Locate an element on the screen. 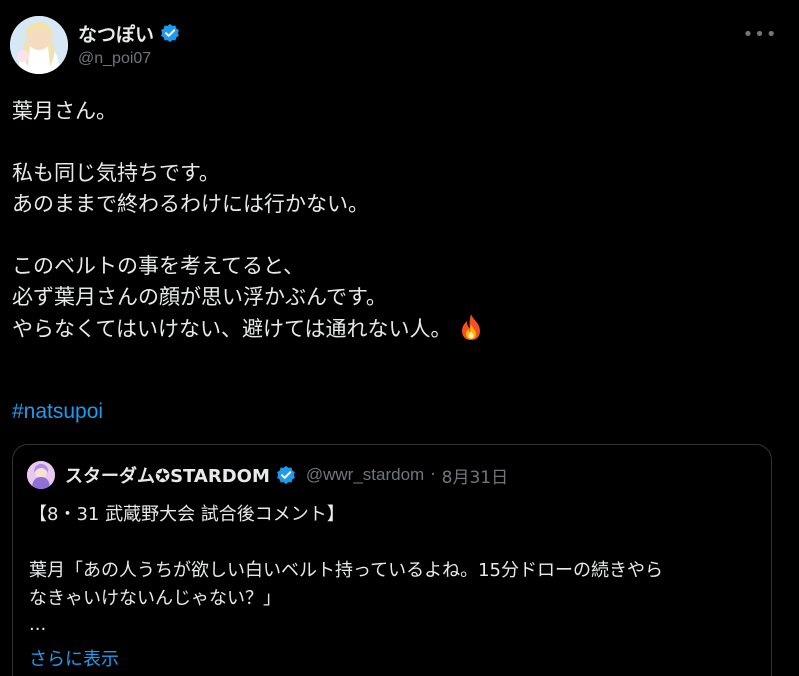 Image resolution: width=799 pixels, height=676 pixels. more-options-button: ••• is located at coordinates (760, 34).